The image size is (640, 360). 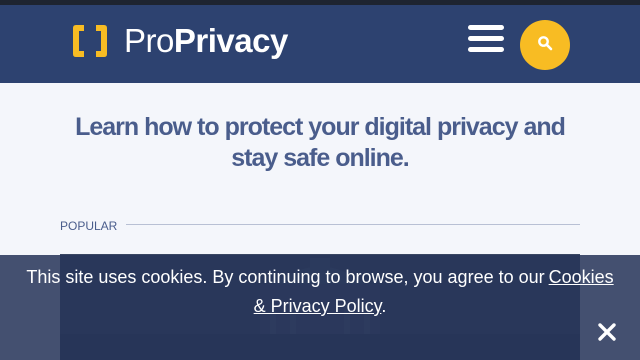 I want to click on brackets-logo-icon, so click(x=90, y=41).